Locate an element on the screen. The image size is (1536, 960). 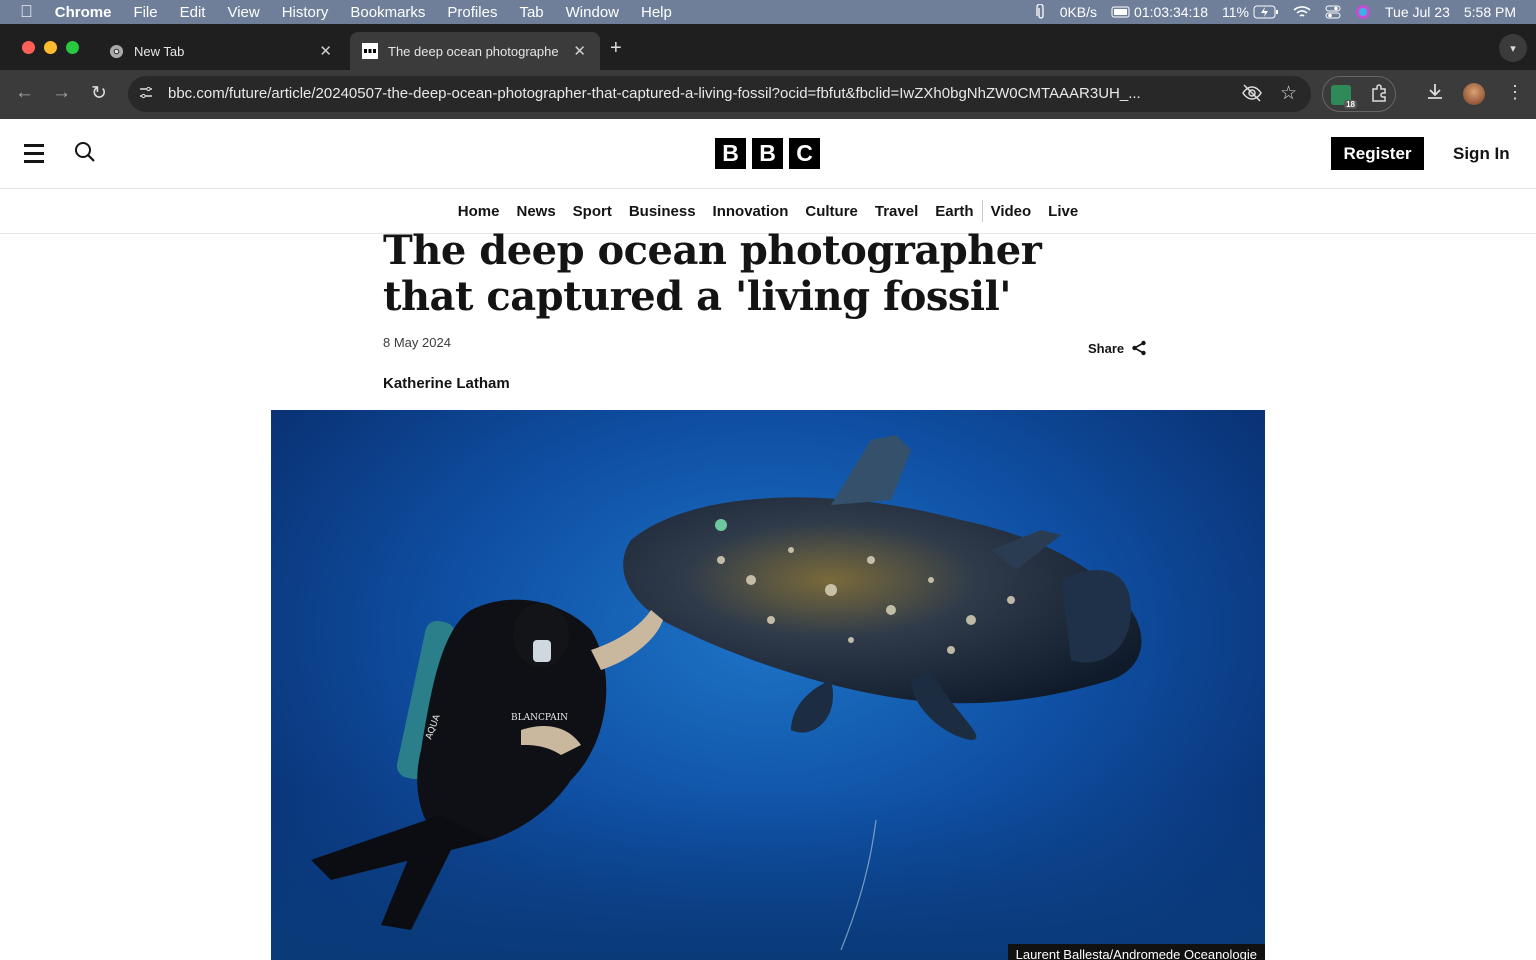
wifi-icon is located at coordinates (1302, 12).